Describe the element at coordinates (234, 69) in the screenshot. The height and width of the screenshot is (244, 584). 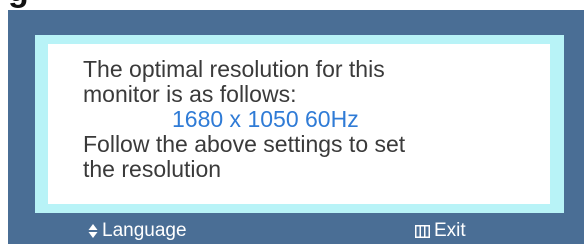
I see `message-line-1: The optimal resolution for this` at that location.